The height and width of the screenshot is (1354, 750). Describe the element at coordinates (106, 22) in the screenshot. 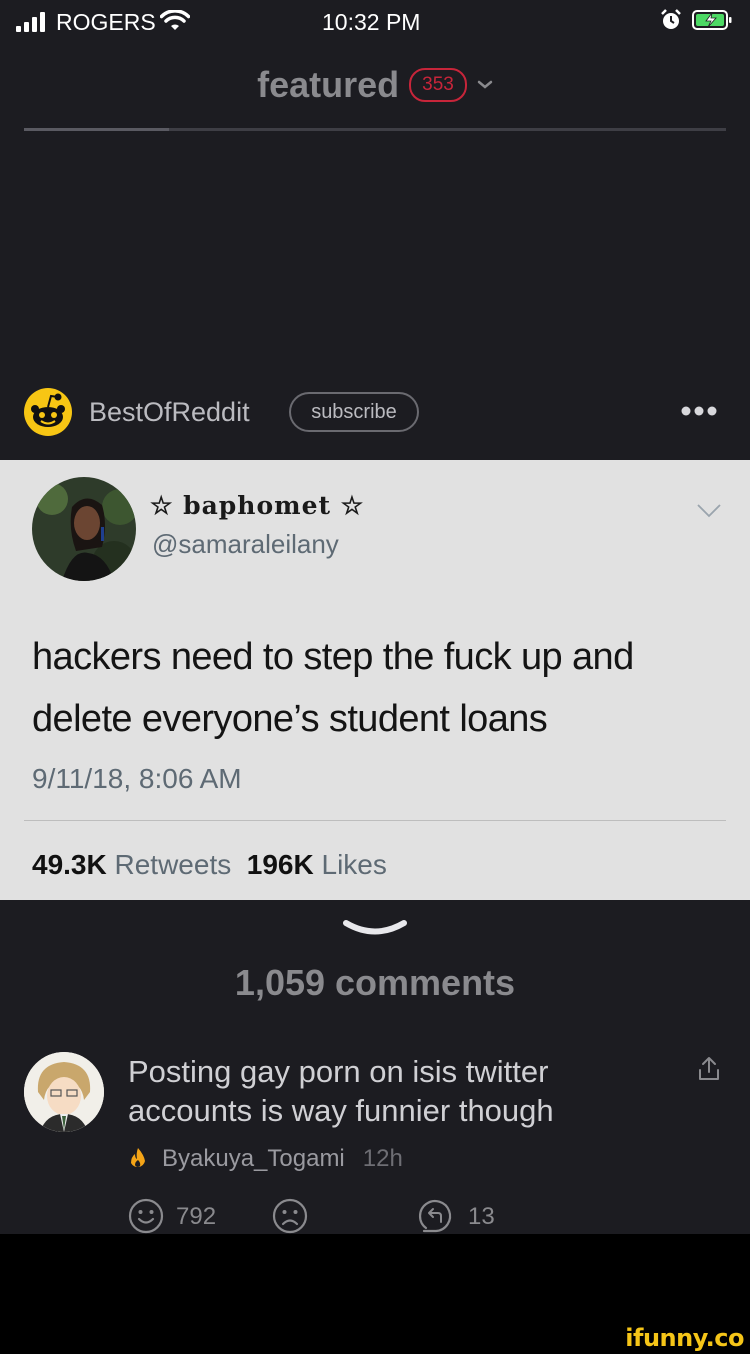

I see `carrier-name: ROGERS` at that location.